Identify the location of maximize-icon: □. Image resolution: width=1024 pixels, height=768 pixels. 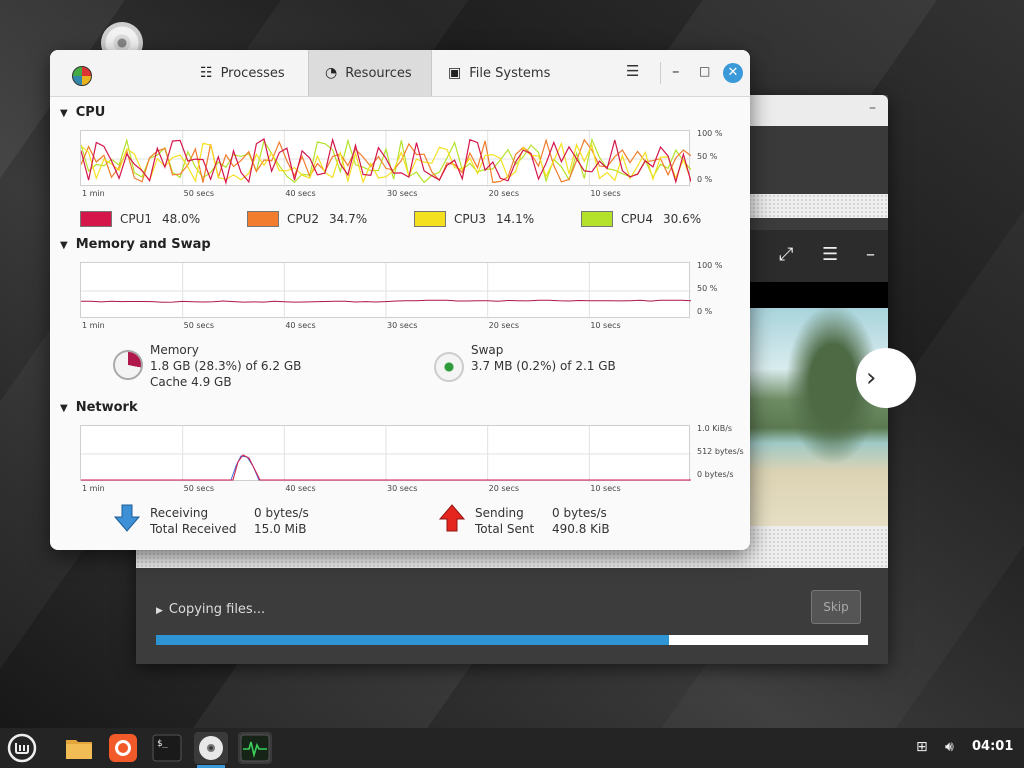
(704, 71).